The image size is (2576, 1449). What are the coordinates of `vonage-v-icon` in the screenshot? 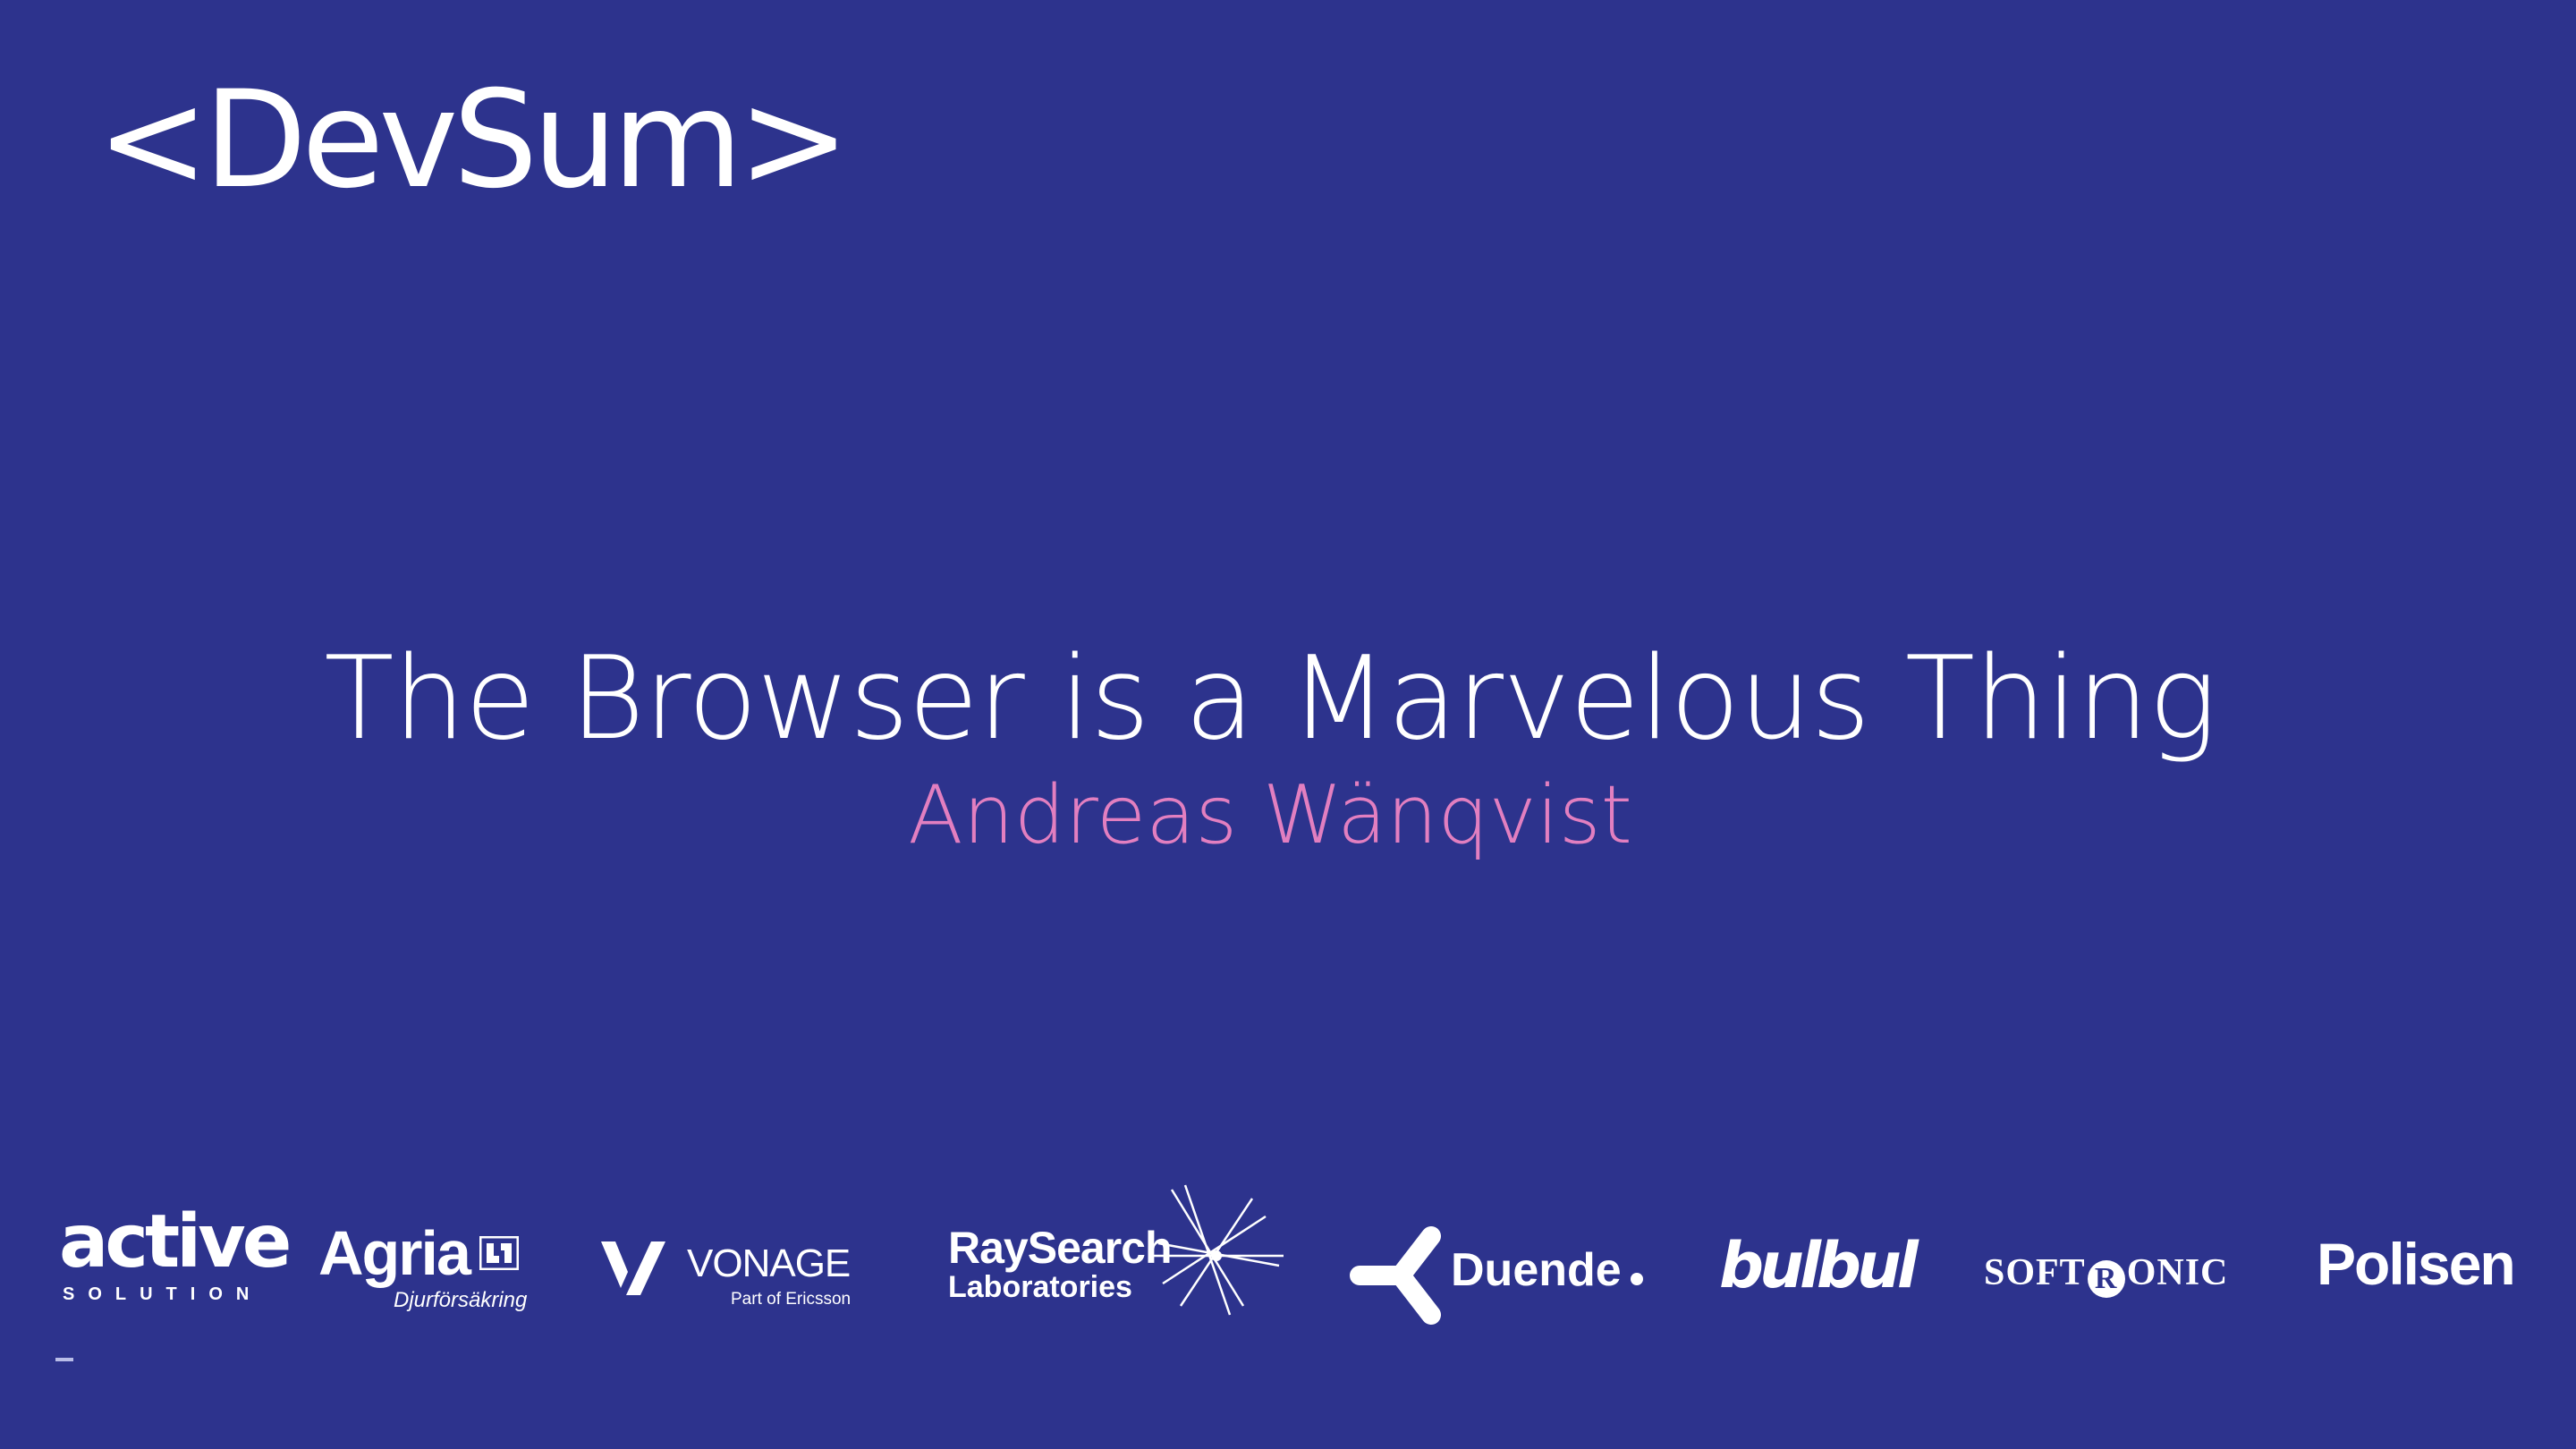 It's located at (633, 1268).